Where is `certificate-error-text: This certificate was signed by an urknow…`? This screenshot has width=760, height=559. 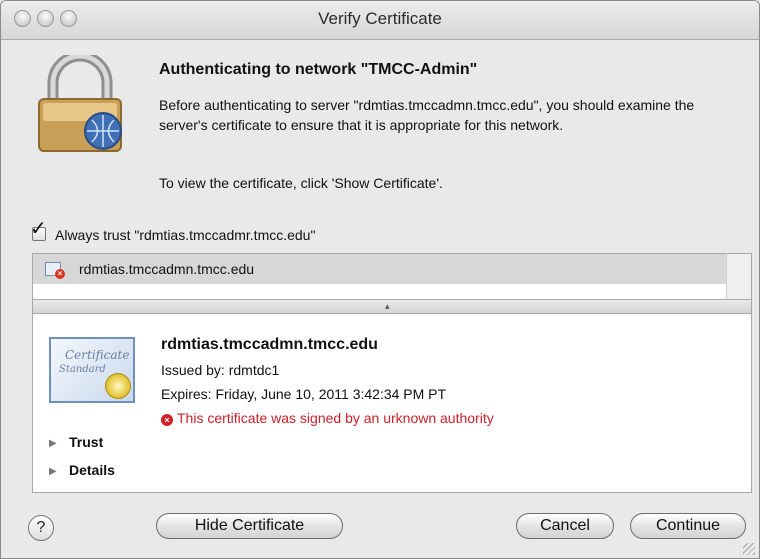 certificate-error-text: This certificate was signed by an urknow… is located at coordinates (335, 418).